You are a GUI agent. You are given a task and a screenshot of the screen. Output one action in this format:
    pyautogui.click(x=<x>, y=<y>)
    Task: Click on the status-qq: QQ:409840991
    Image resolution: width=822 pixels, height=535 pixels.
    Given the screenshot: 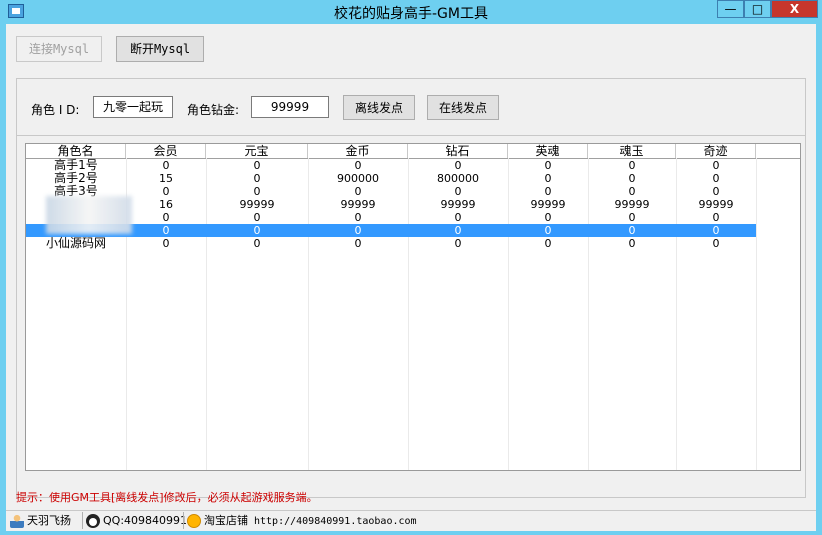 What is the action you would take?
    pyautogui.click(x=136, y=521)
    